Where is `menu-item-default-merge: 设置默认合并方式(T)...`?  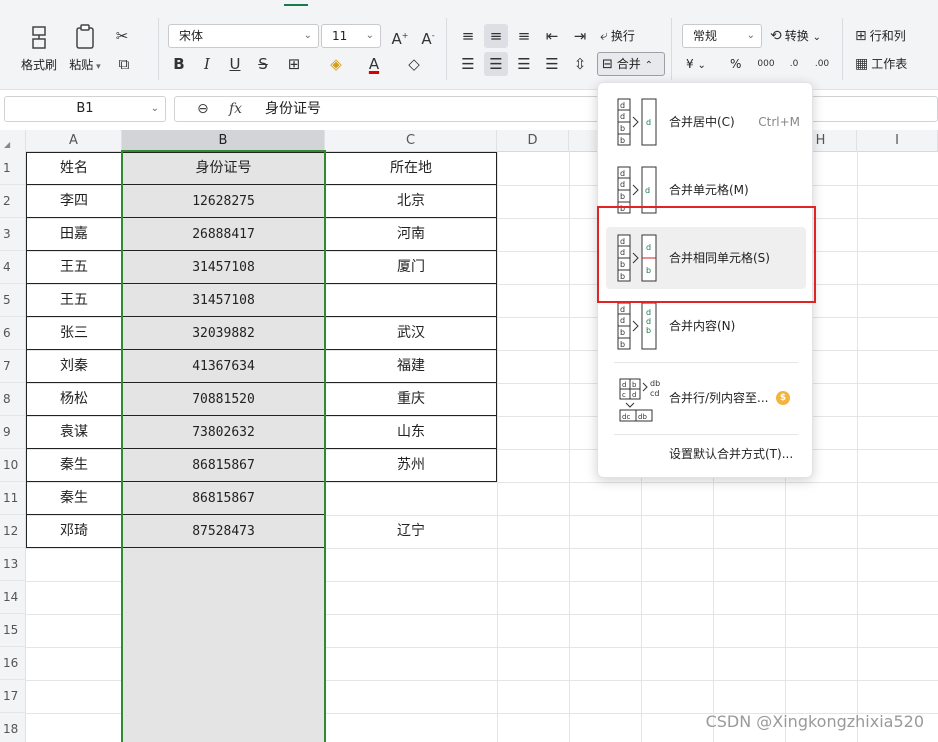 menu-item-default-merge: 设置默认合并方式(T)... is located at coordinates (731, 453).